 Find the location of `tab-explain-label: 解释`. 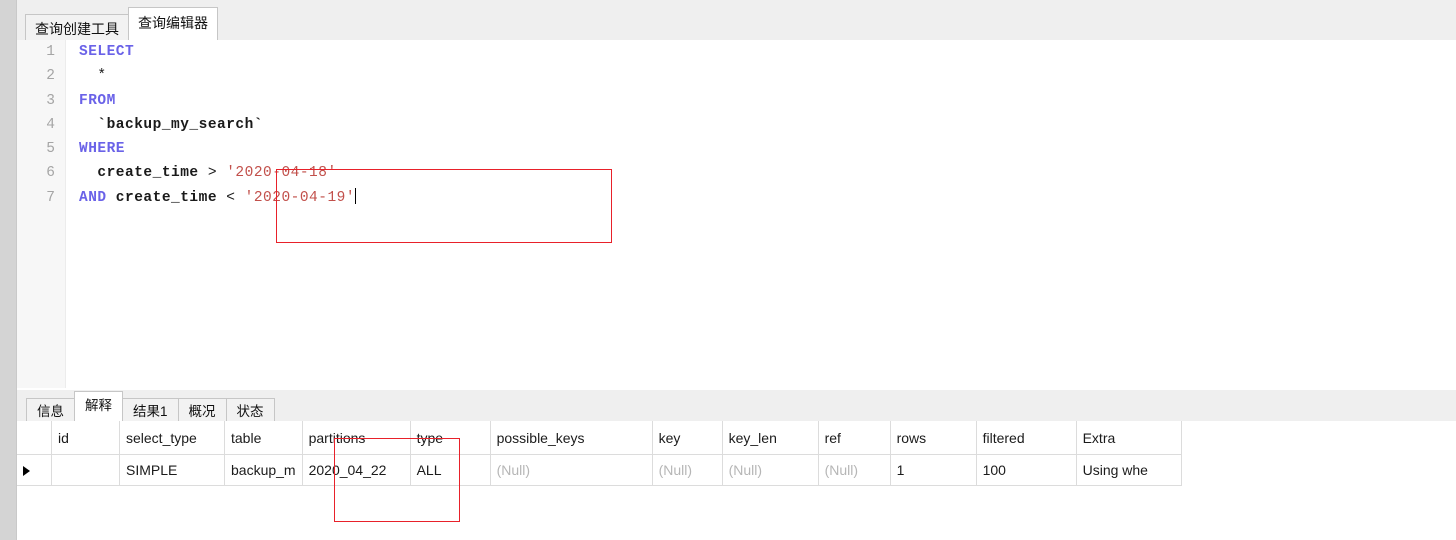

tab-explain-label: 解释 is located at coordinates (98, 405).